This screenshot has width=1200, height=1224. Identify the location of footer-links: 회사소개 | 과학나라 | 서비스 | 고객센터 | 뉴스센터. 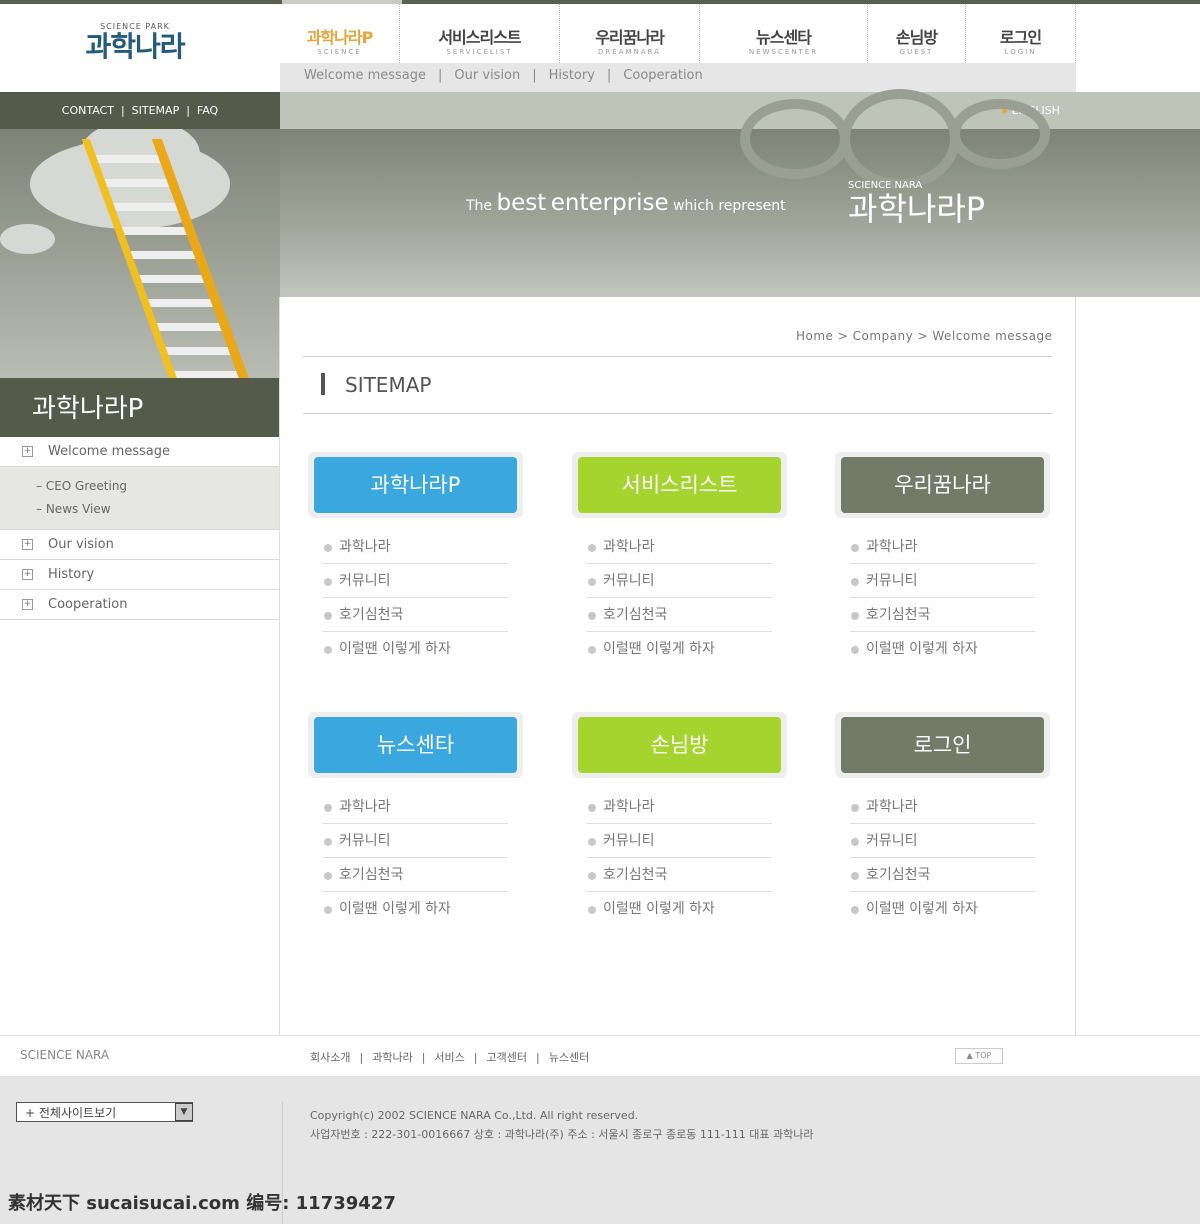
(450, 1057).